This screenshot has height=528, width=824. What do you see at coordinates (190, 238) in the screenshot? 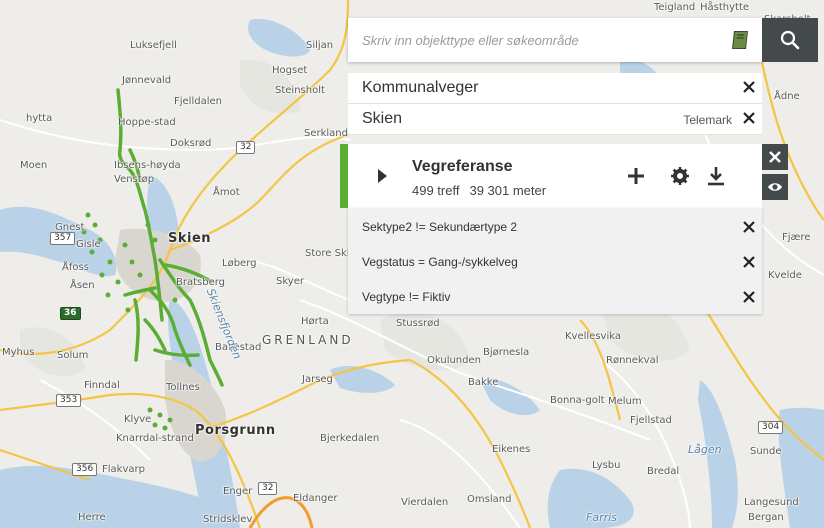
I see `place-label: Skien` at bounding box center [190, 238].